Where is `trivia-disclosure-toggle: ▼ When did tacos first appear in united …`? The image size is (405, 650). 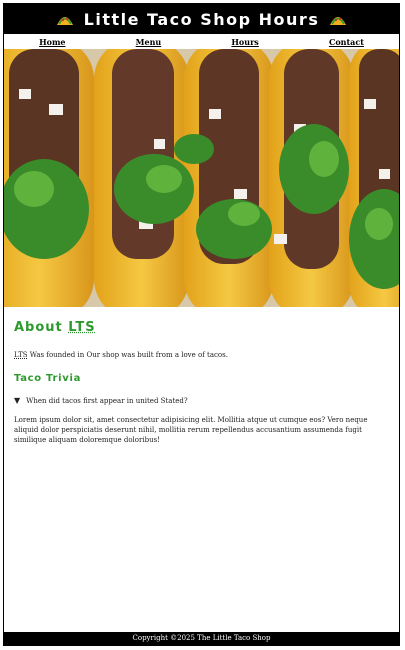
trivia-disclosure-toggle: ▼ When did tacos first appear in united … is located at coordinates (203, 400).